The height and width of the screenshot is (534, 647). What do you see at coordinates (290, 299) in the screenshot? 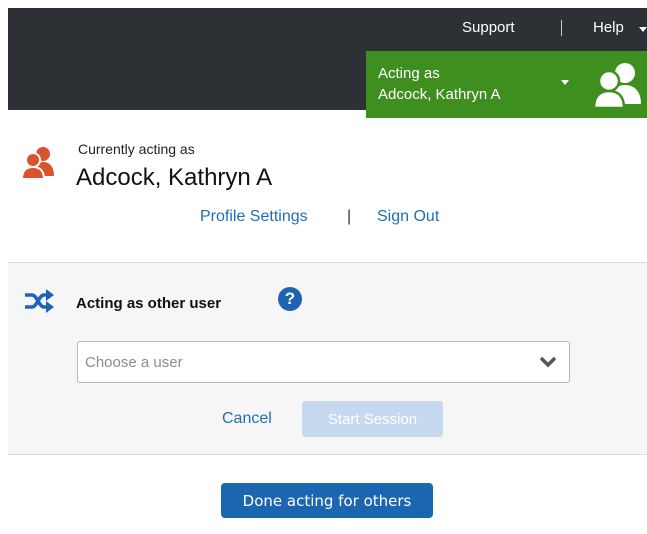
I see `question-circle-icon: ?` at bounding box center [290, 299].